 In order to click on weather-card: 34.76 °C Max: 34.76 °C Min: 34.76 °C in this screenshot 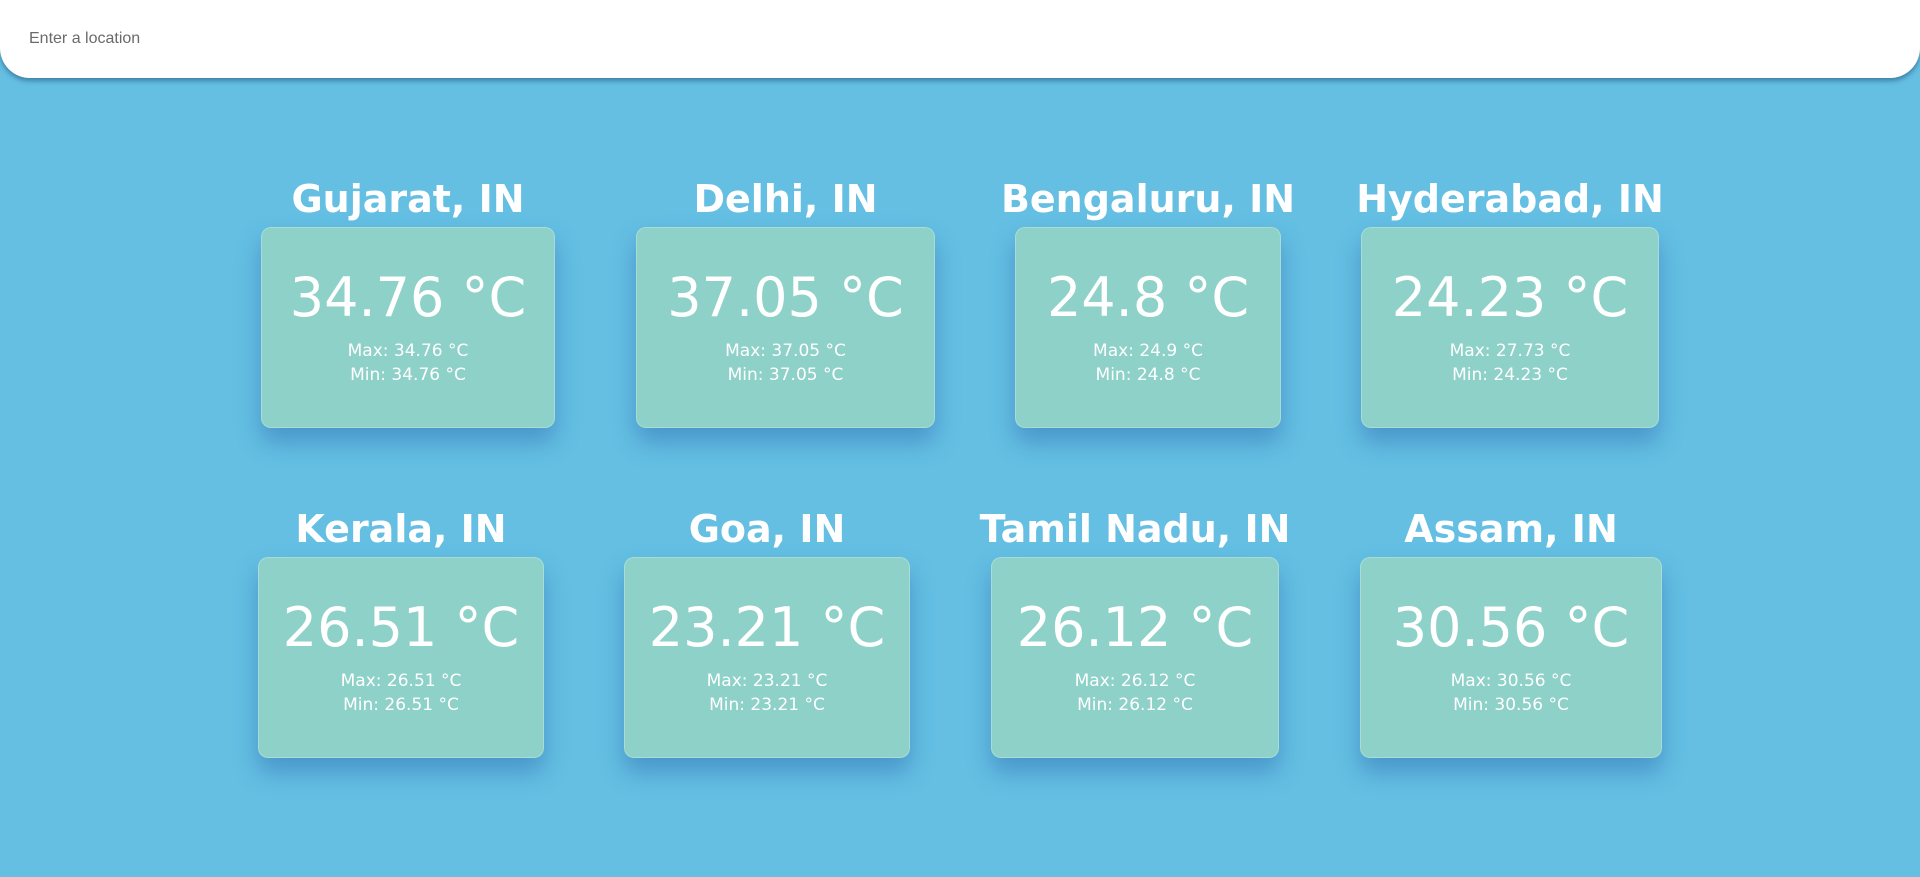, I will do `click(408, 327)`.